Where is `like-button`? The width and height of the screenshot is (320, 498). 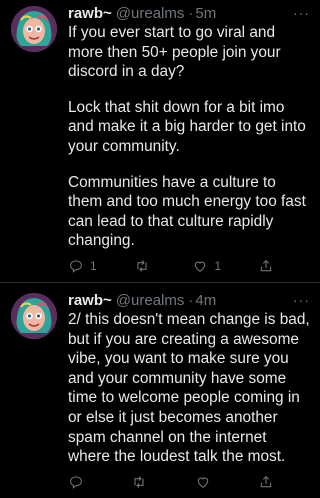
like-button is located at coordinates (206, 482).